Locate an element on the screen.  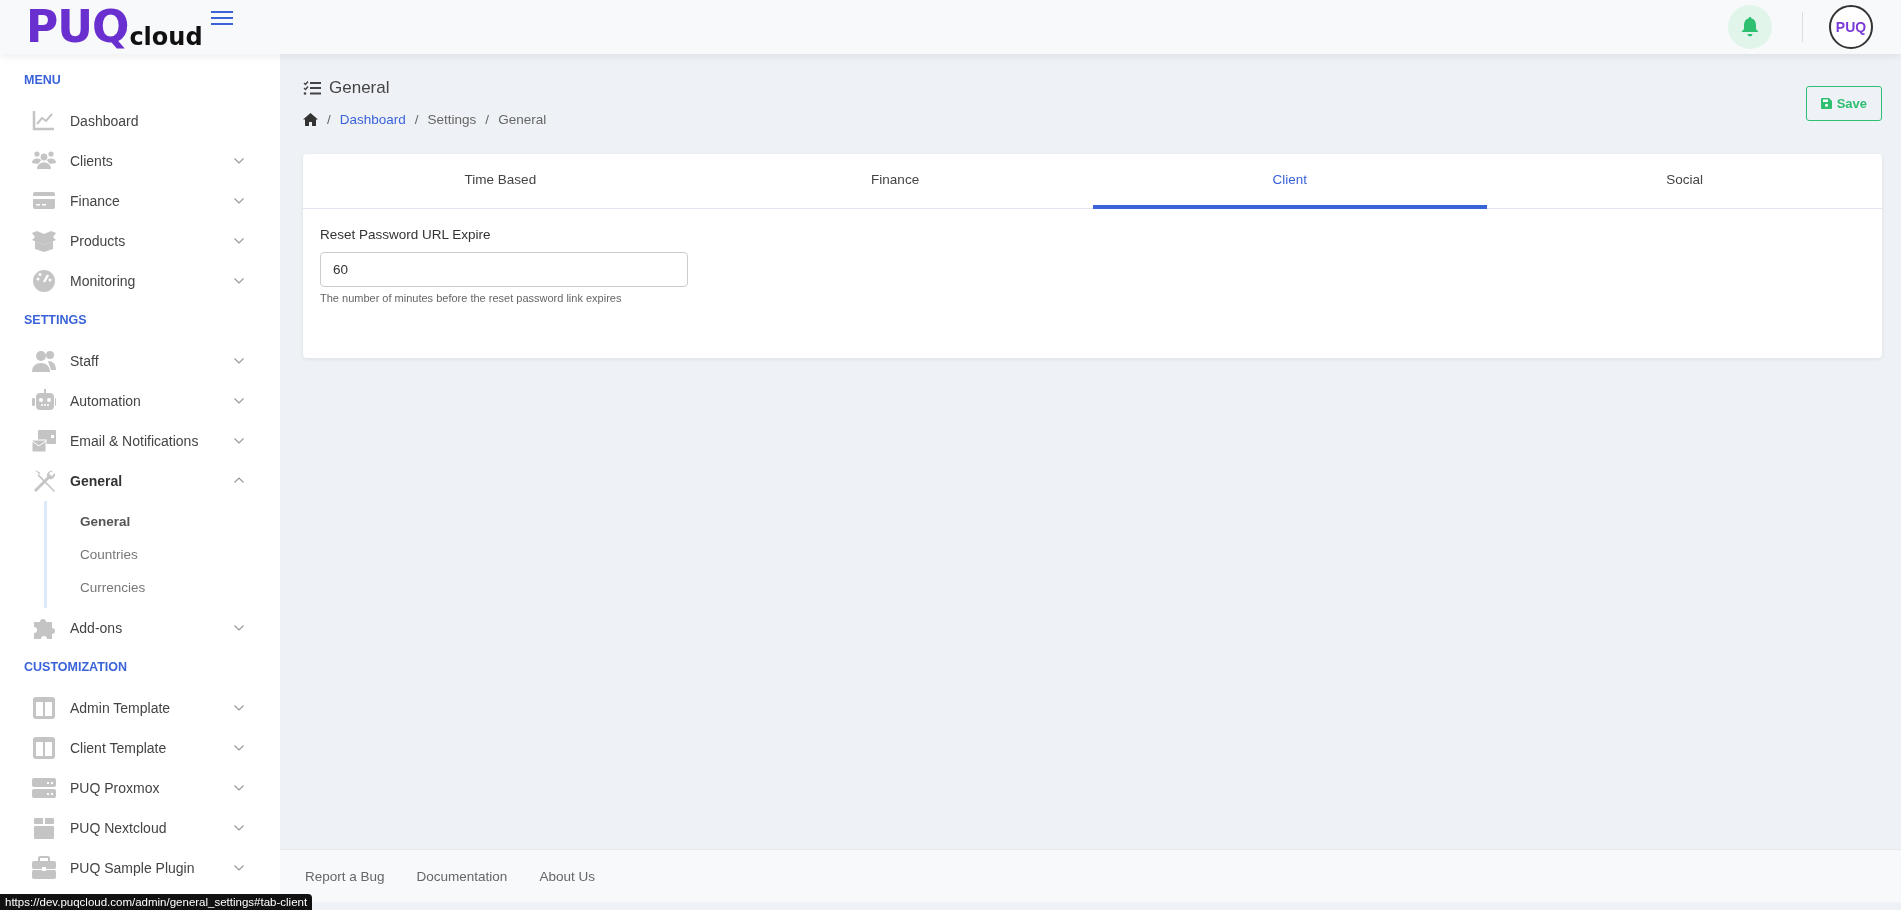
sidebar-item: General is located at coordinates (140, 481).